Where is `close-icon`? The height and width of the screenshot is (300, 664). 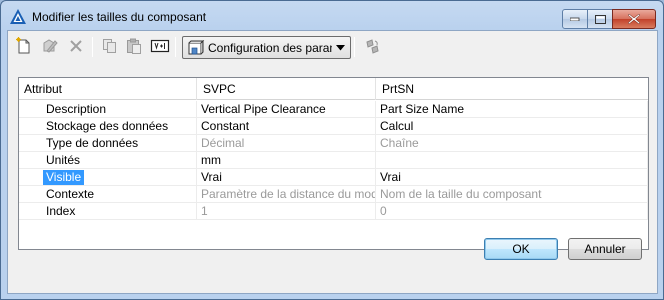 close-icon is located at coordinates (634, 19).